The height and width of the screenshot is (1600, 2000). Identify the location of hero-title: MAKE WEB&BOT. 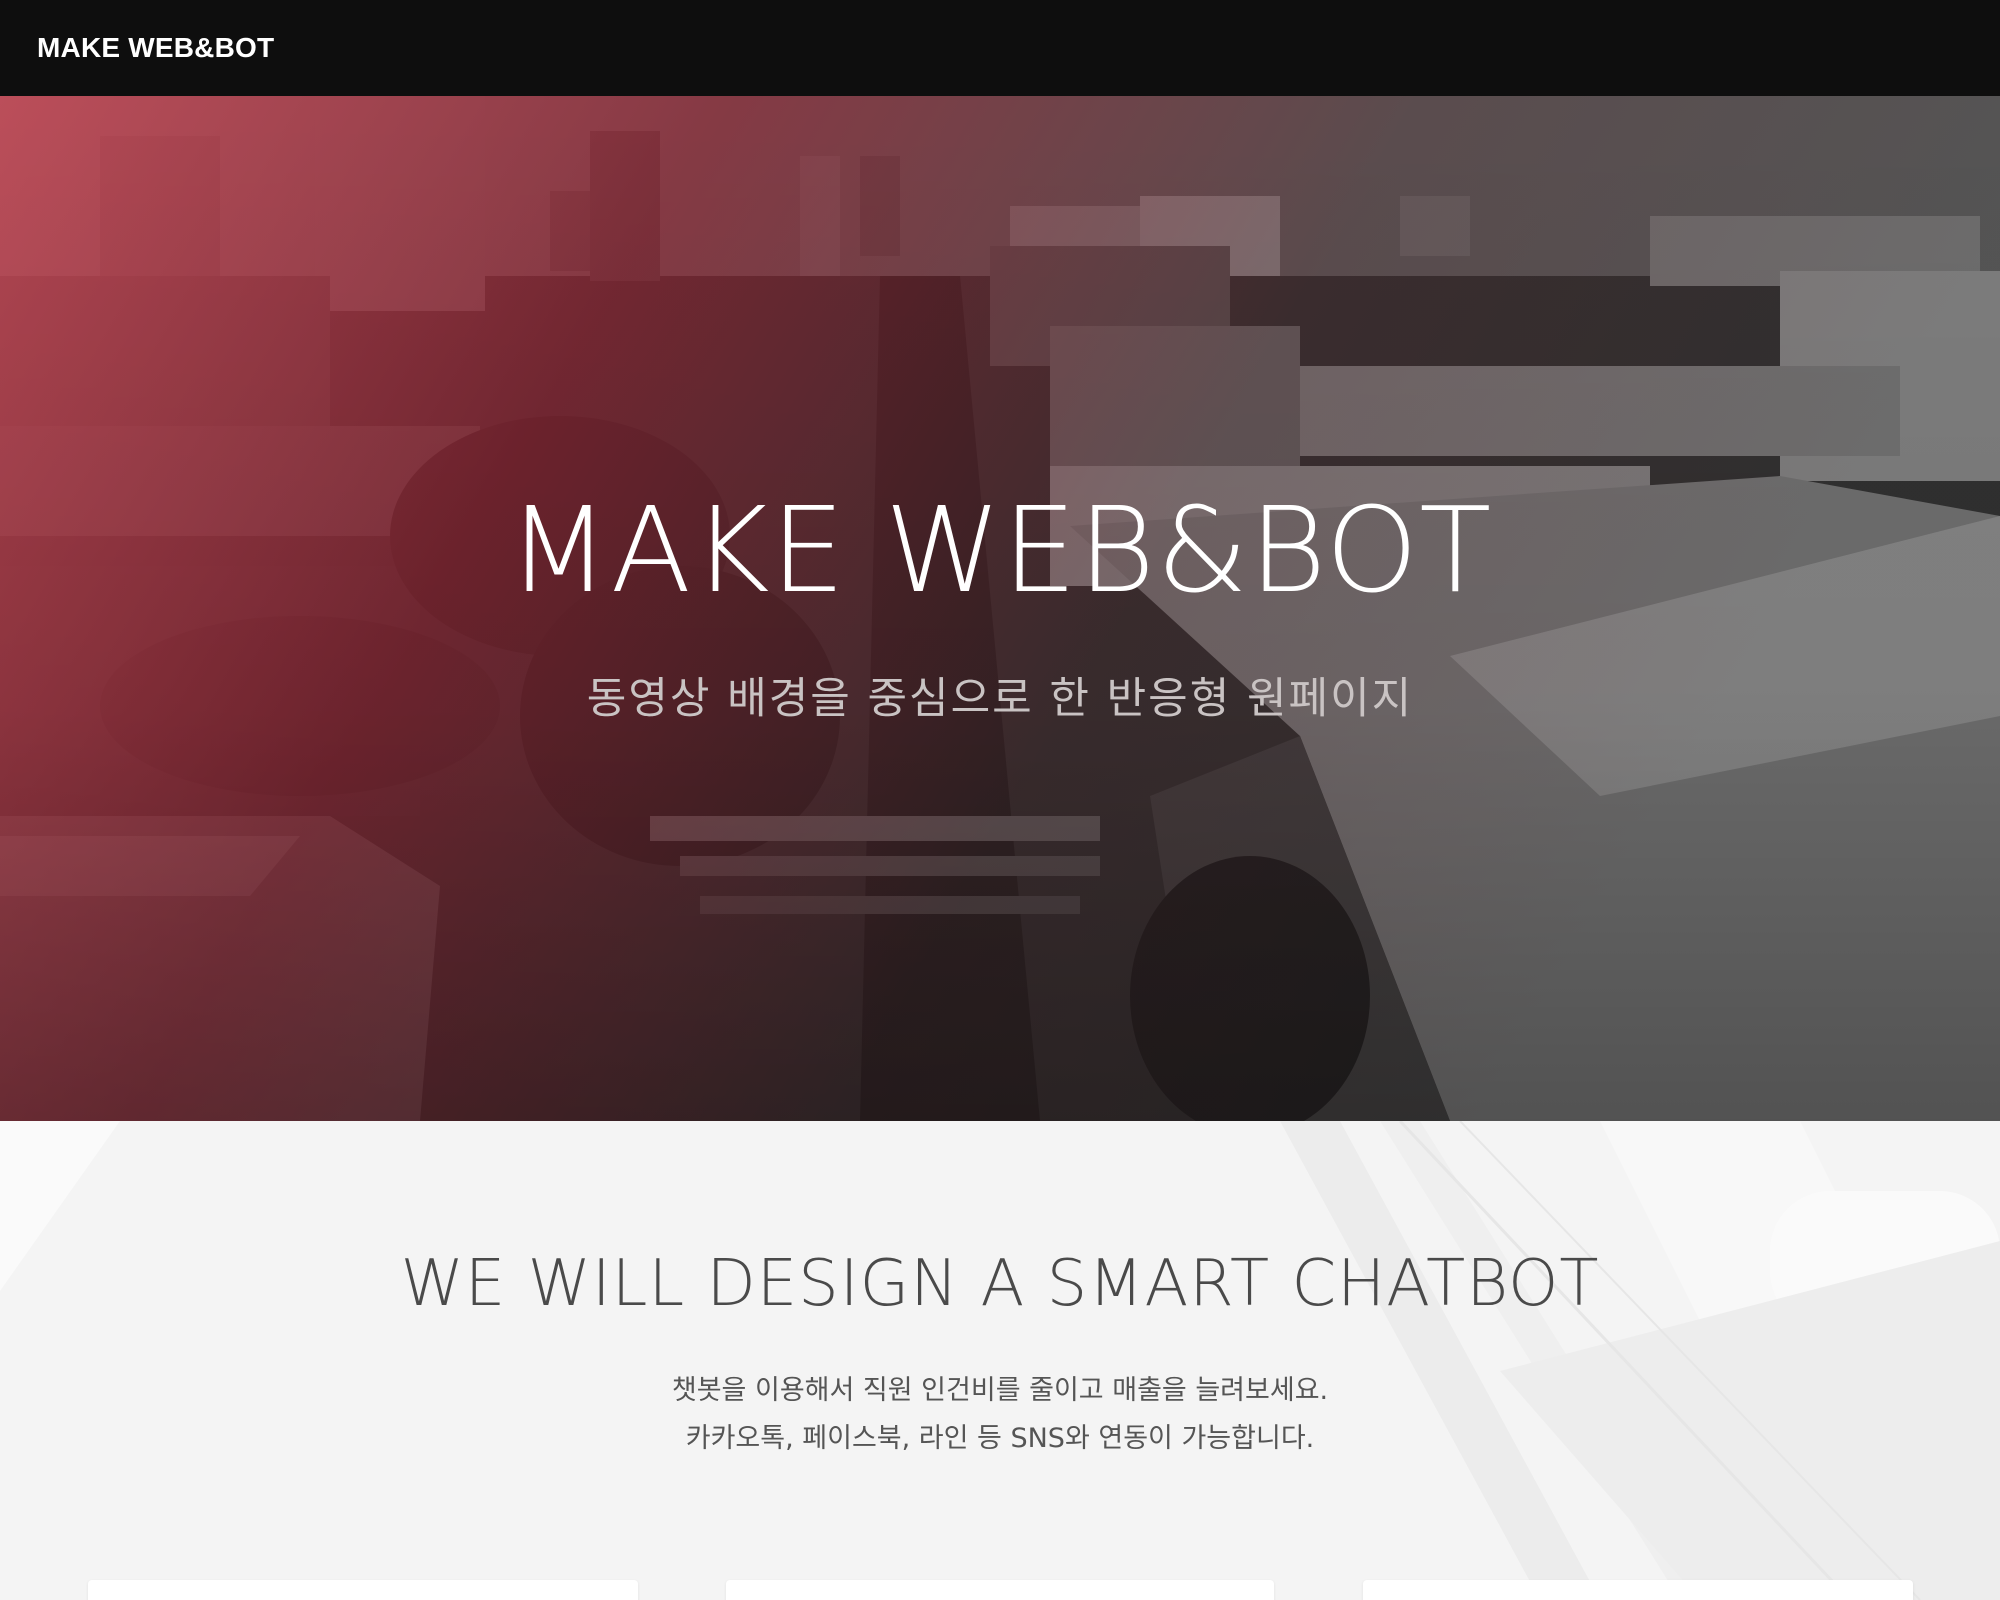
(1000, 550).